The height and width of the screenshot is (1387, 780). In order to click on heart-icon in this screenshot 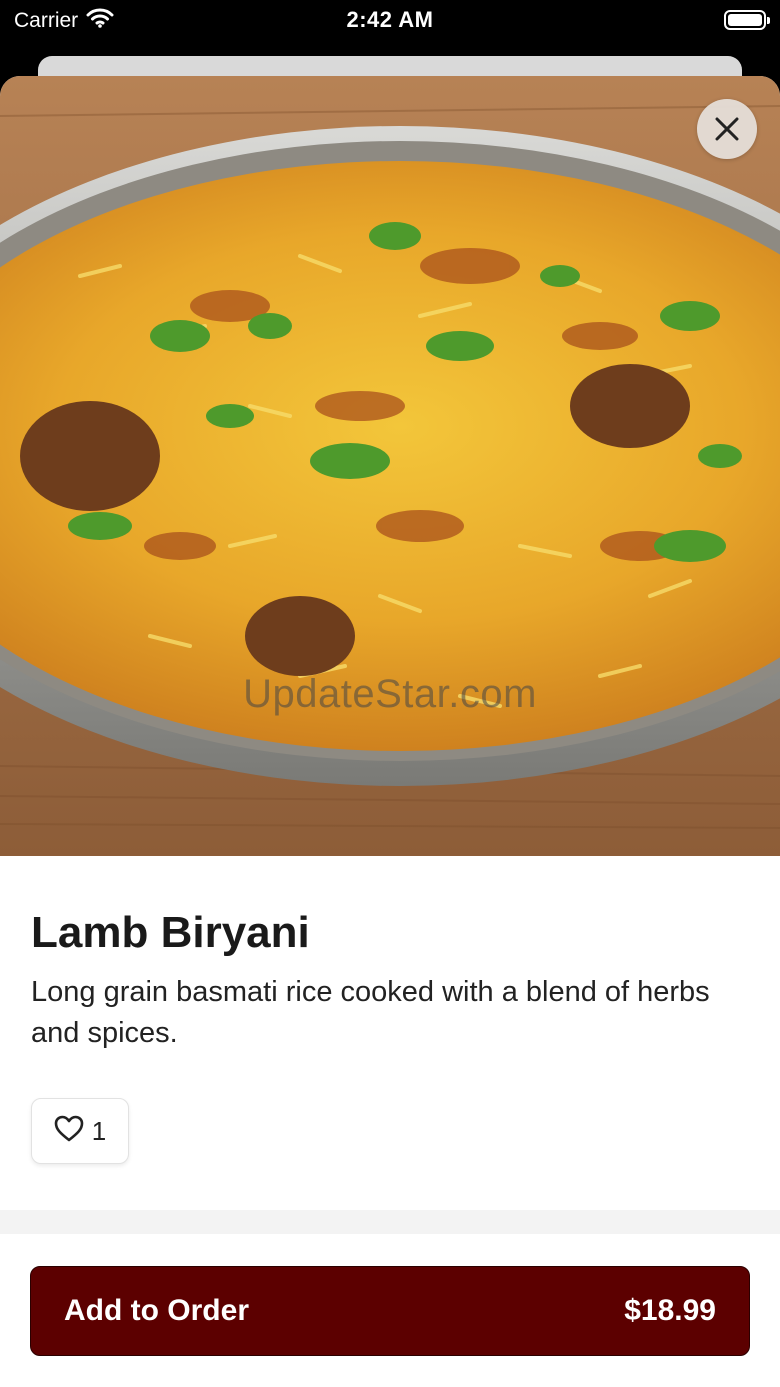, I will do `click(69, 1131)`.